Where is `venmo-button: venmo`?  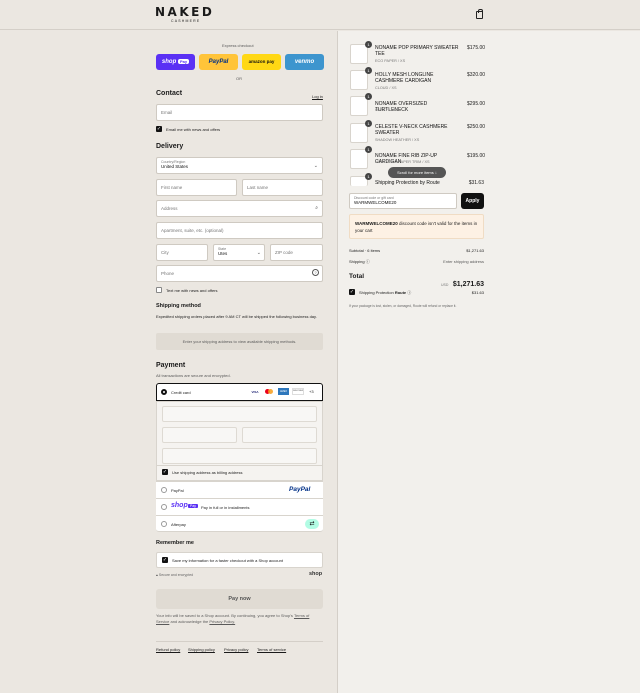 venmo-button: venmo is located at coordinates (304, 62).